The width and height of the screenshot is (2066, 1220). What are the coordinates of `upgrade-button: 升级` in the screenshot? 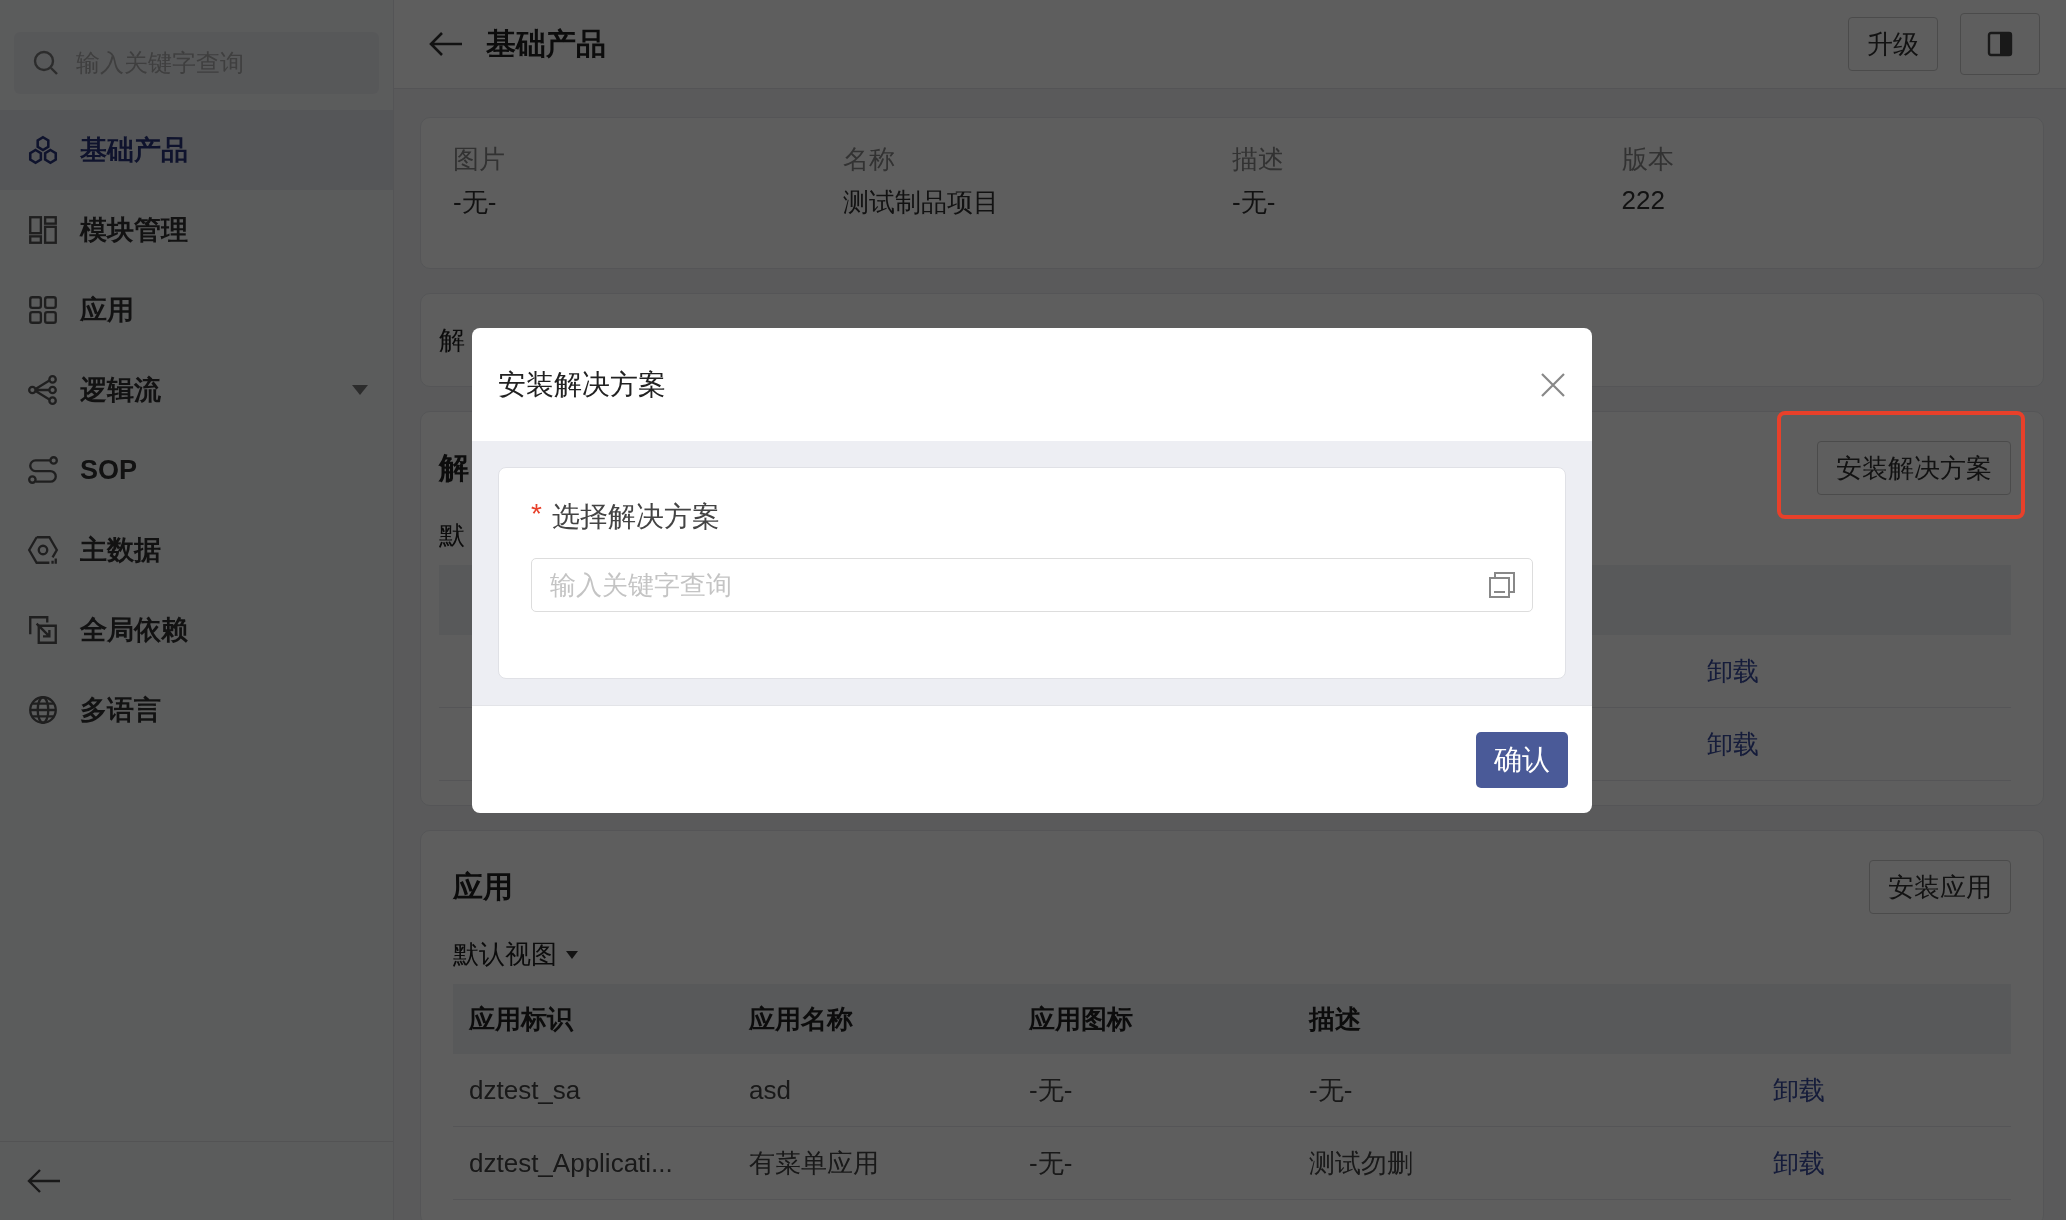 It's located at (1893, 44).